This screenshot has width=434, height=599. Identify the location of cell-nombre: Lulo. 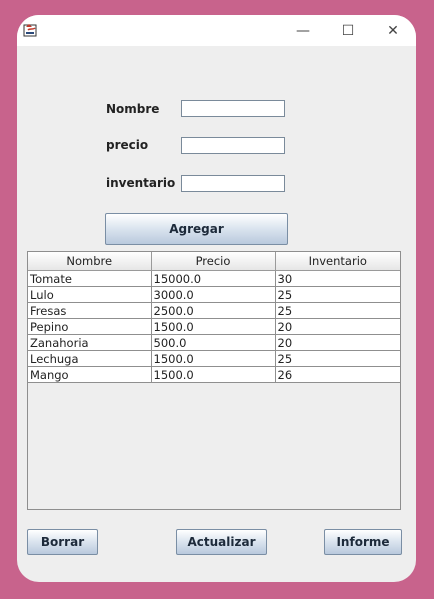
(90, 294).